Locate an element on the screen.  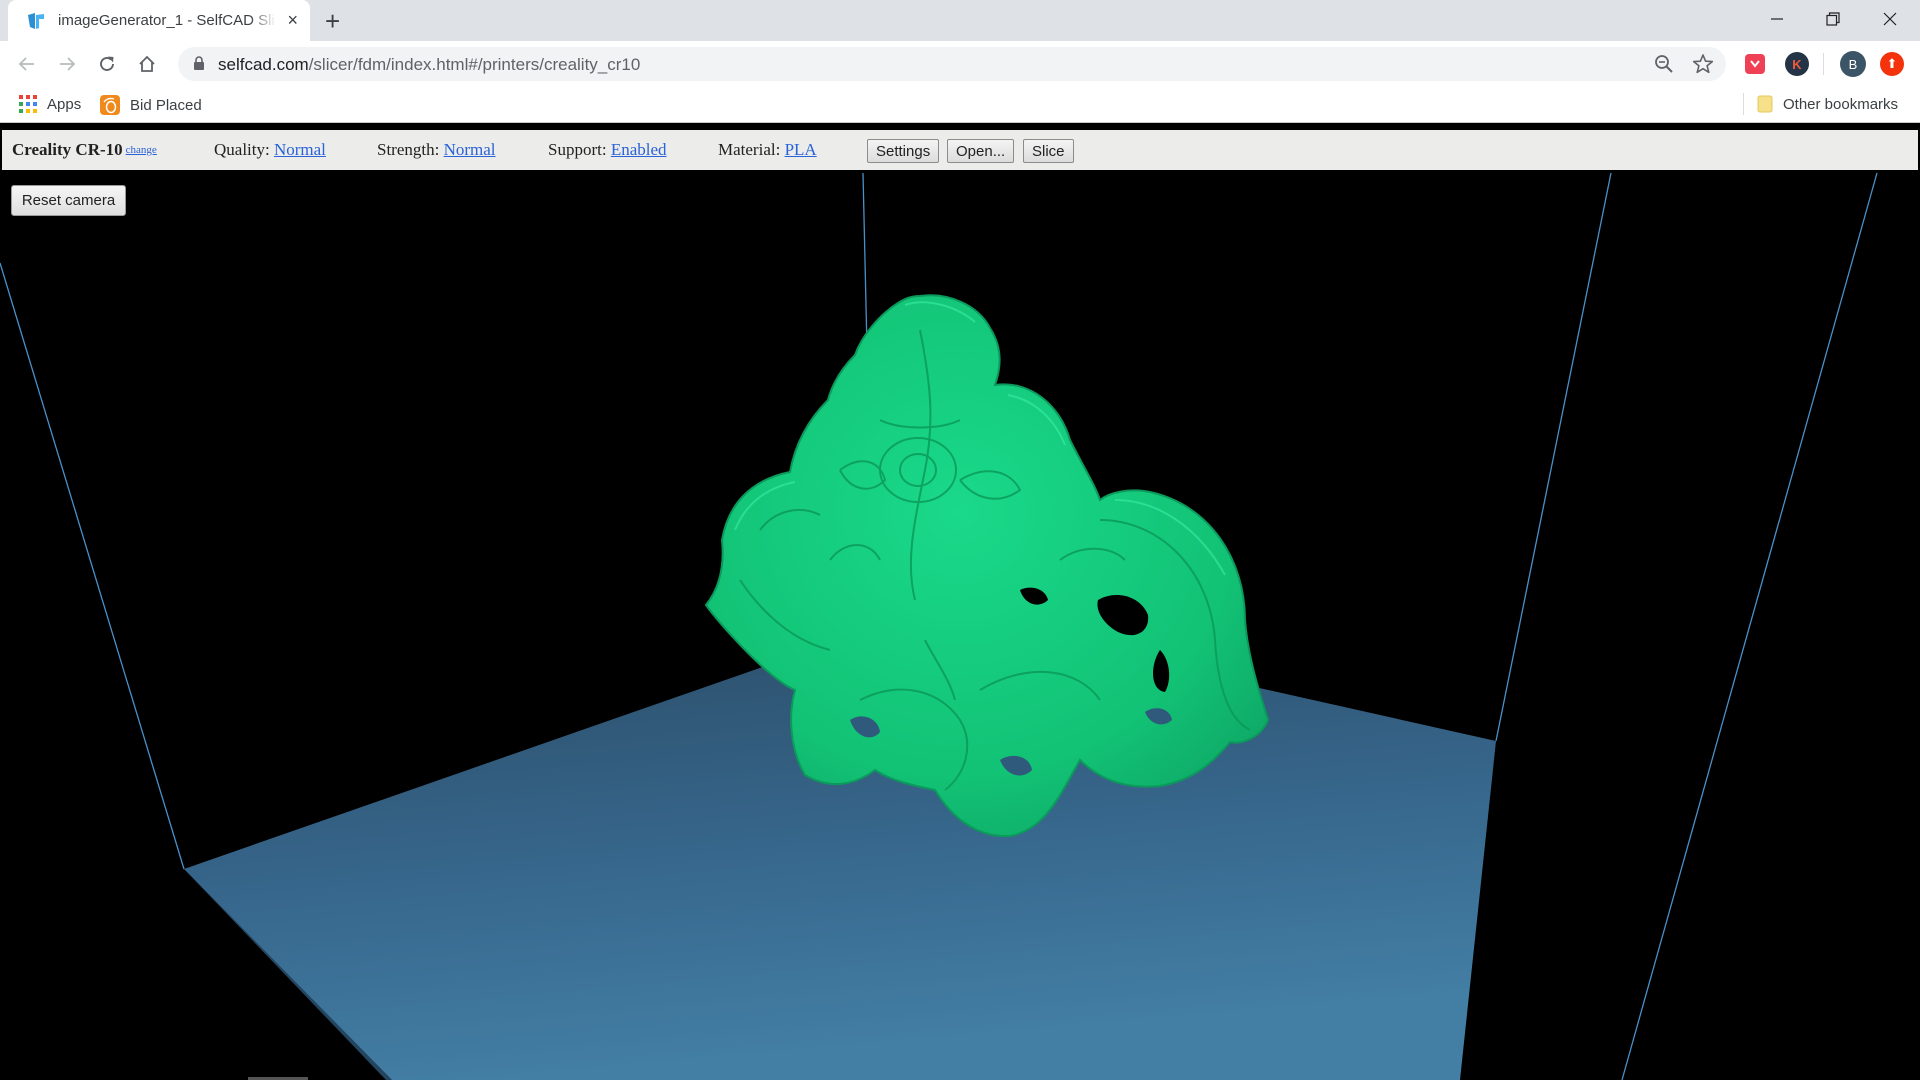
home-button is located at coordinates (147, 64).